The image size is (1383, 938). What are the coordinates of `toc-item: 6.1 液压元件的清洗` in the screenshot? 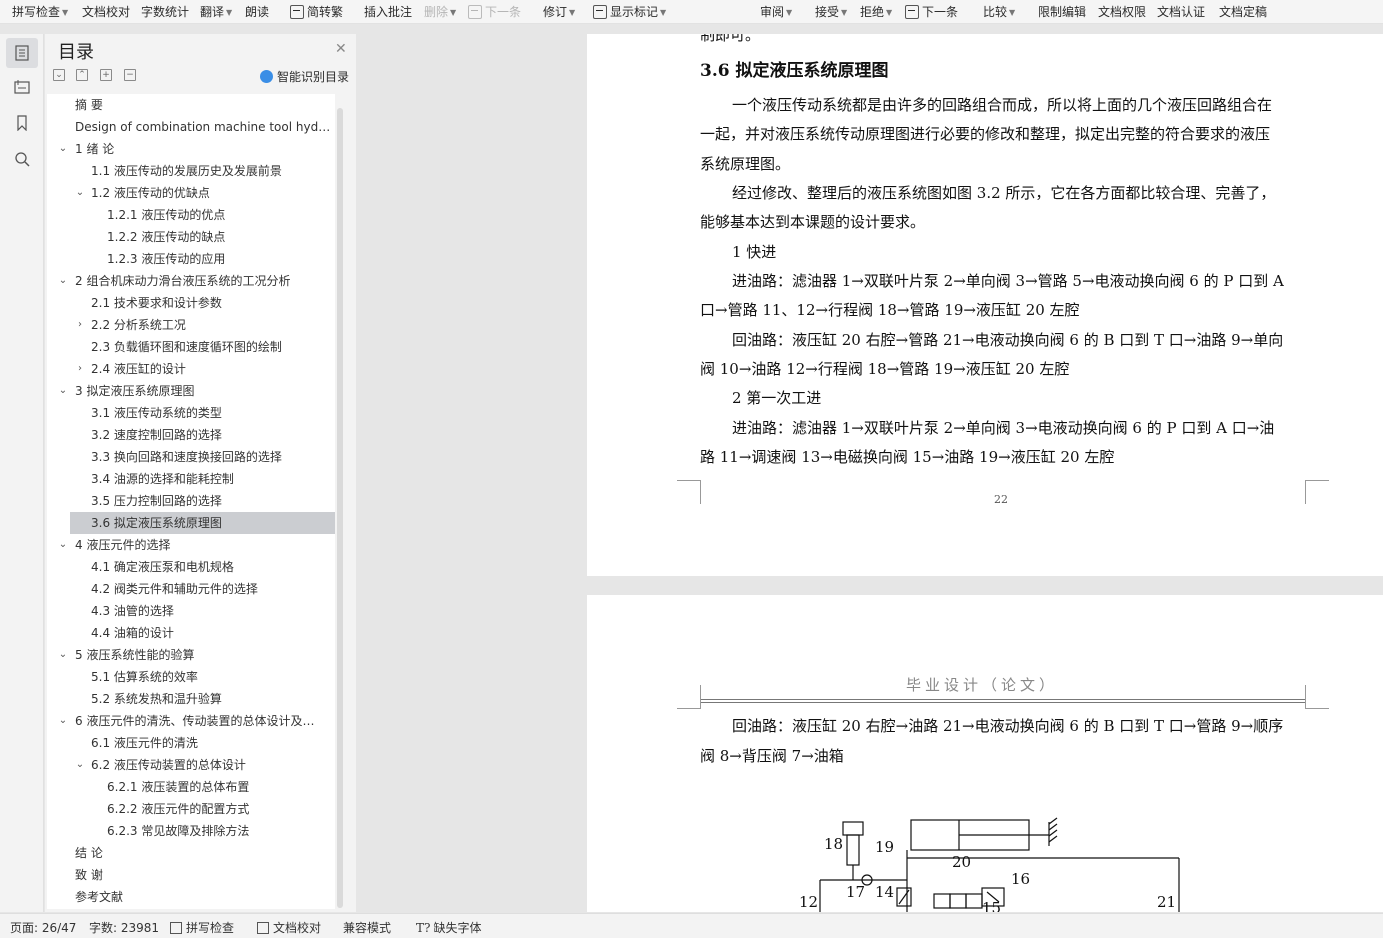 It's located at (191, 743).